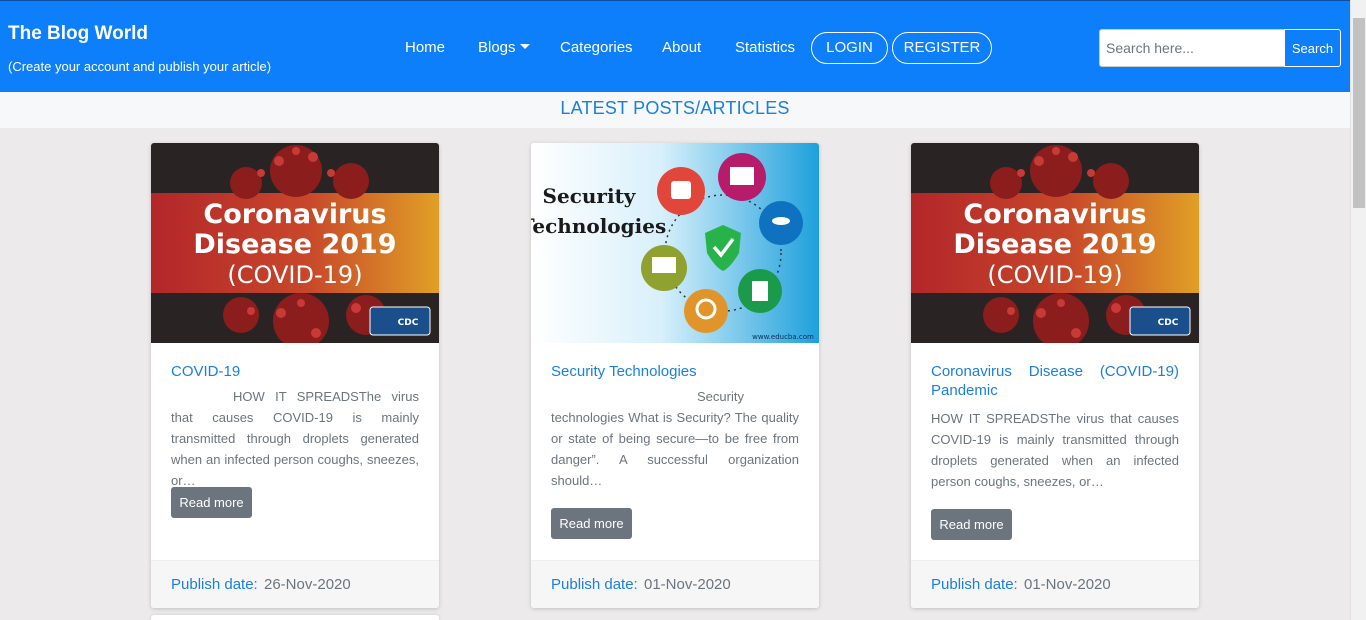  Describe the element at coordinates (1312, 48) in the screenshot. I see `search-button: Search` at that location.